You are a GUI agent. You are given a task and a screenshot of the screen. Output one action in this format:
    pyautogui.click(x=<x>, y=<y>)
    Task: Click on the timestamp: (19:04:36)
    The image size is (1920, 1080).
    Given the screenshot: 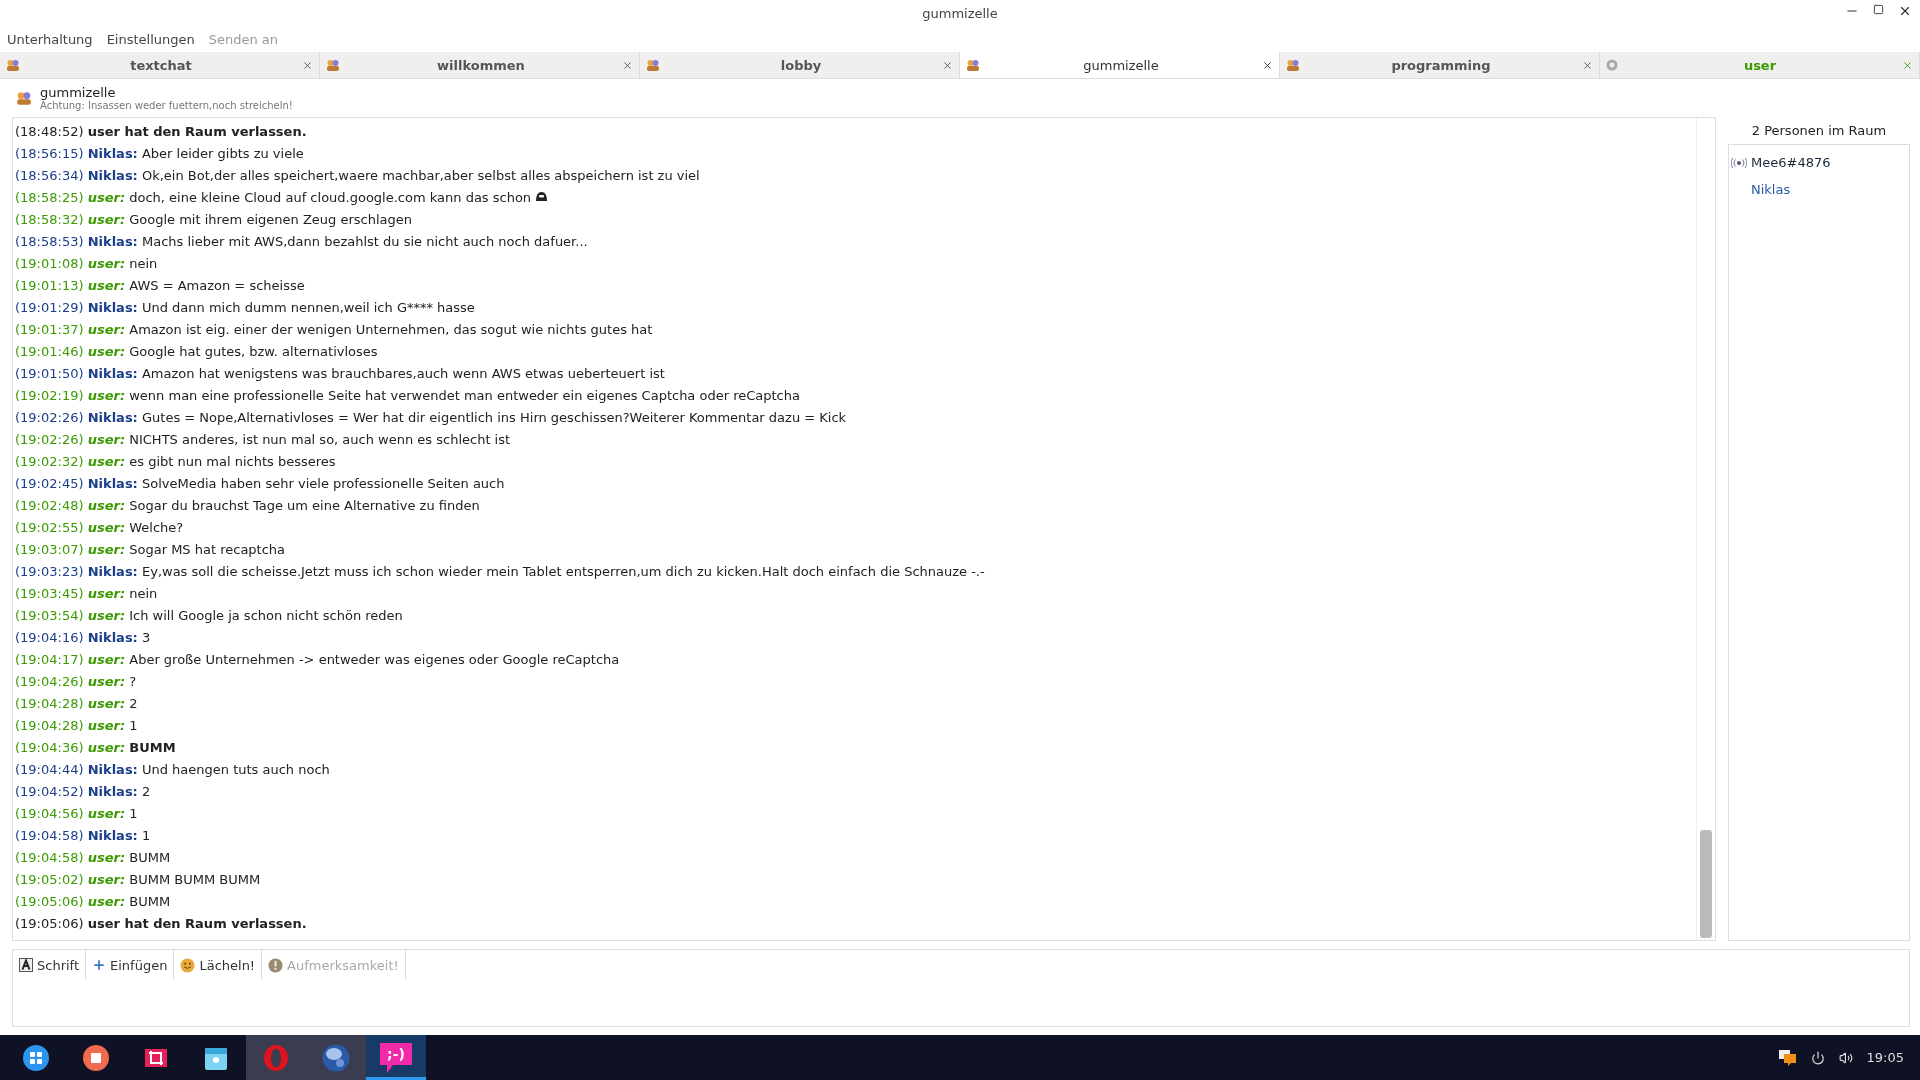 What is the action you would take?
    pyautogui.click(x=49, y=747)
    